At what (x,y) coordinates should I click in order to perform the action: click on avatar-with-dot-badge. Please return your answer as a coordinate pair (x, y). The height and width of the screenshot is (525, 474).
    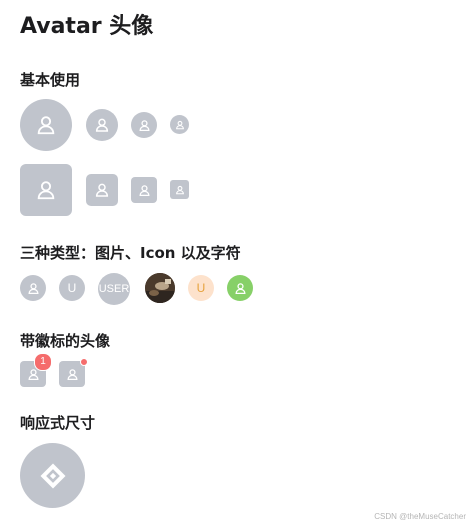
    Looking at the image, I should click on (73, 372).